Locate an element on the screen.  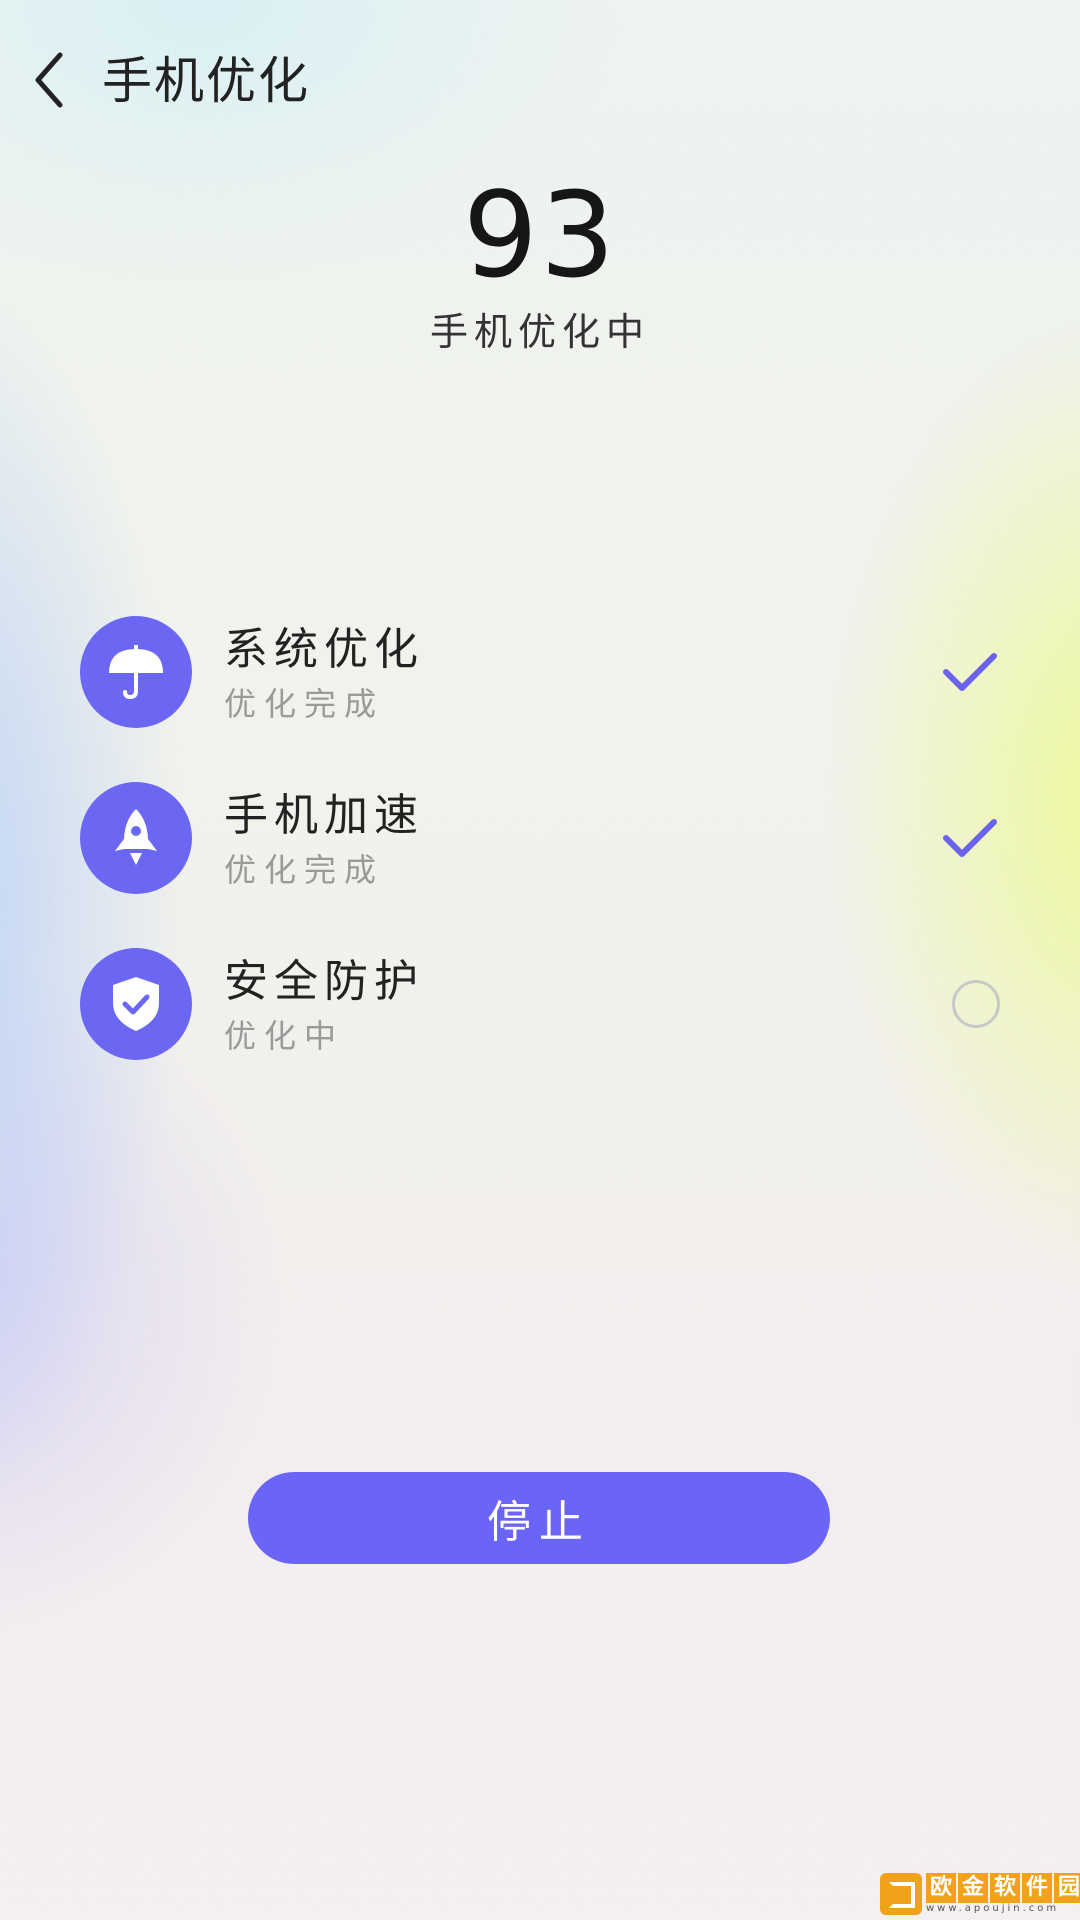
shield-check-icon is located at coordinates (136, 1004).